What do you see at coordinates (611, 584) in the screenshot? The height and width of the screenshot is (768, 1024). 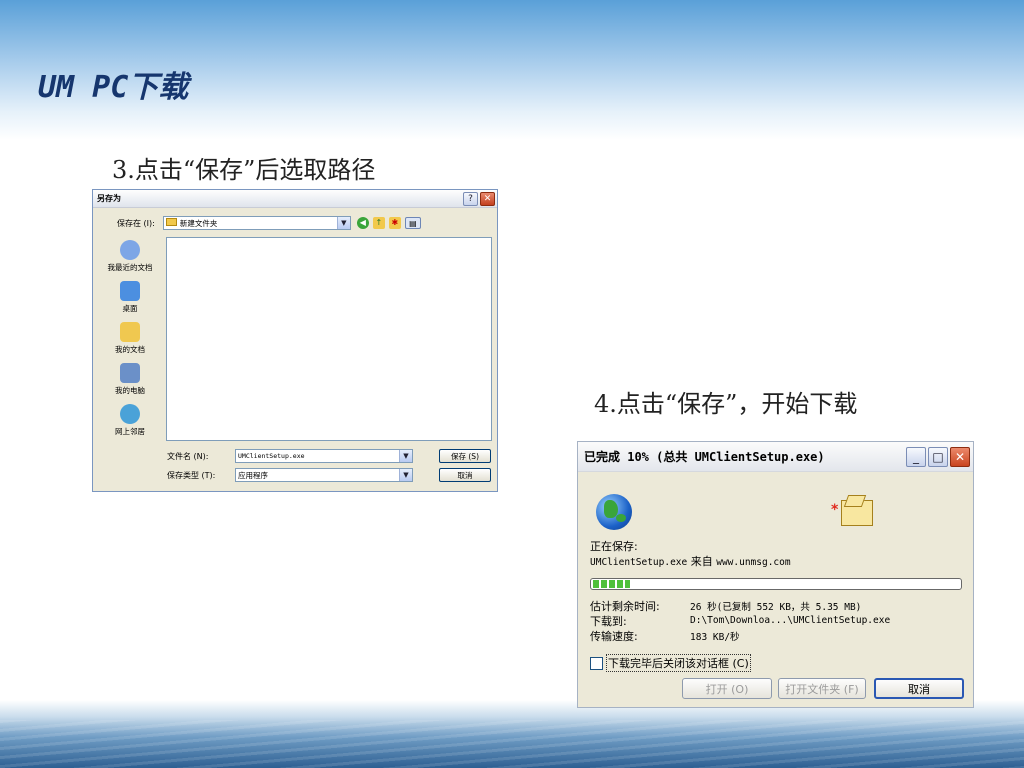 I see `progress-fill` at bounding box center [611, 584].